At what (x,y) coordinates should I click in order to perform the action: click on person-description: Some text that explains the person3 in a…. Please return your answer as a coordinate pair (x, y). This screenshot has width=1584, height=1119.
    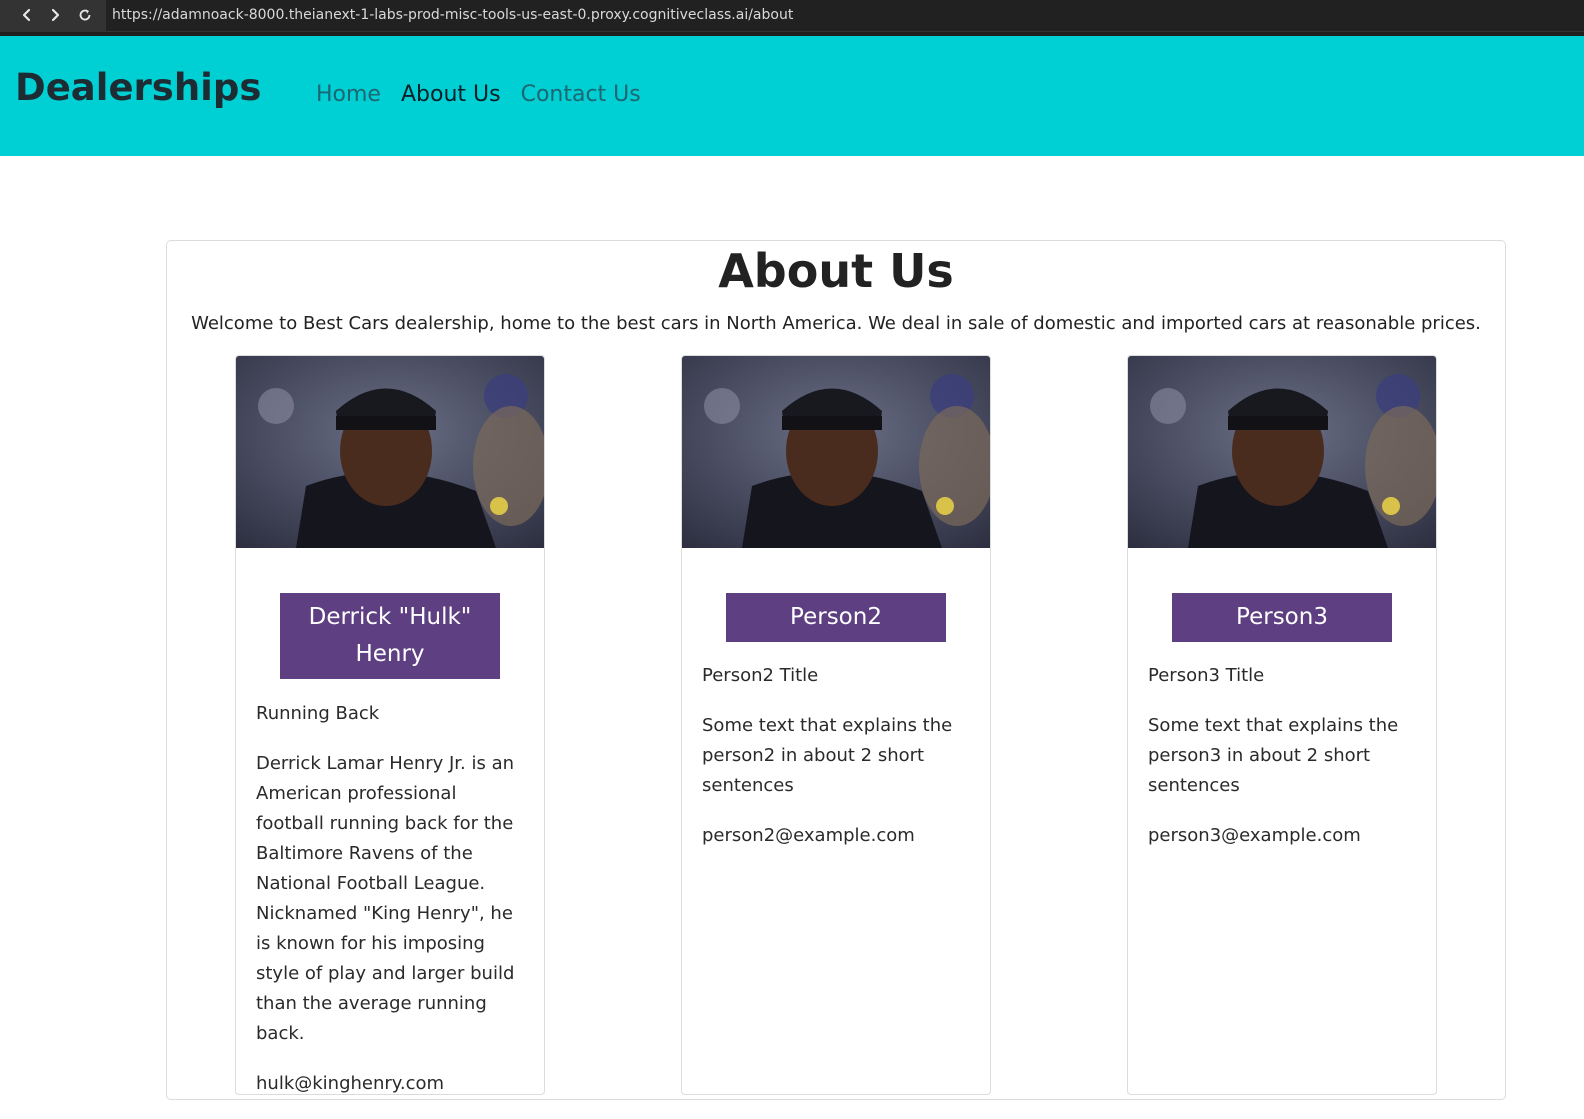
    Looking at the image, I should click on (1273, 755).